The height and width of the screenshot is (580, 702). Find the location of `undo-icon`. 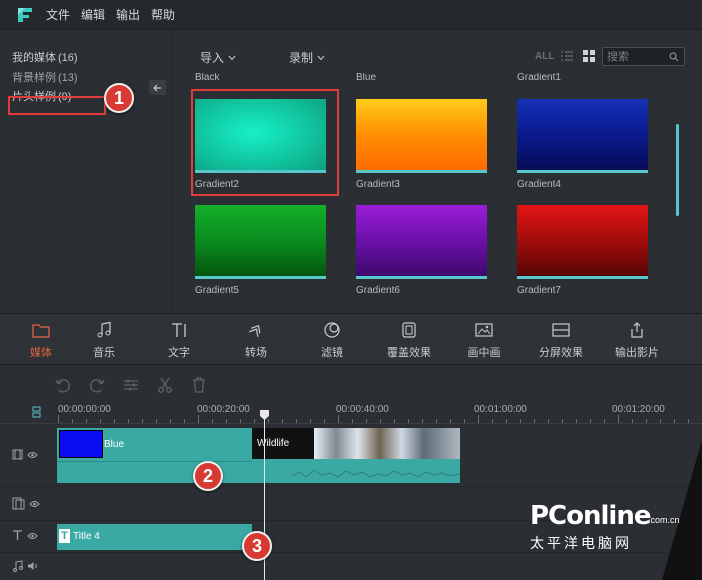

undo-icon is located at coordinates (63, 385).